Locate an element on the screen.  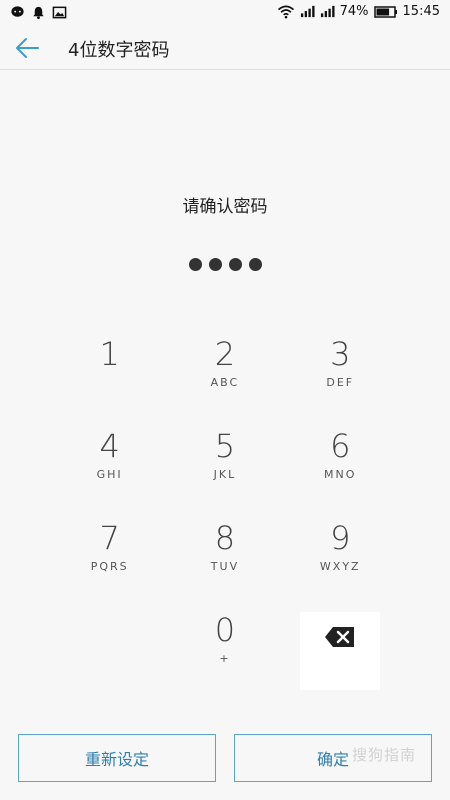
key-letters: DEF is located at coordinates (340, 382).